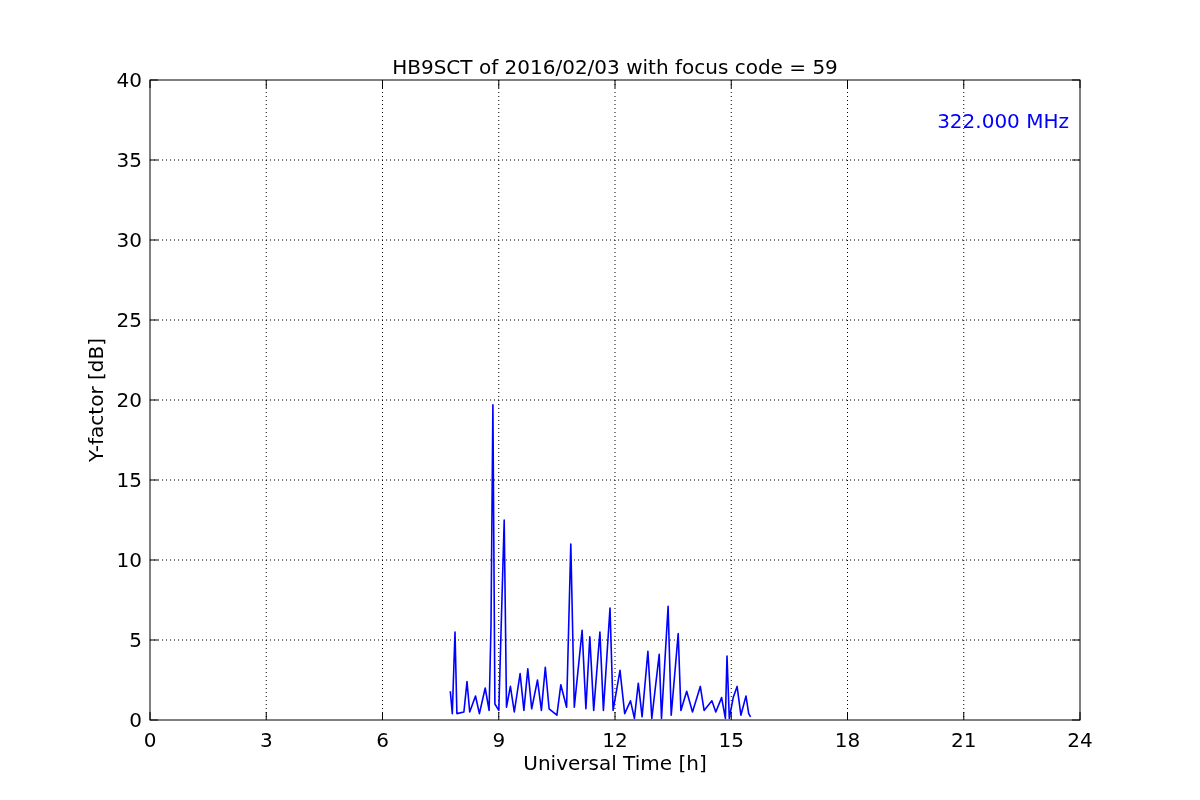 This screenshot has width=1200, height=800. Describe the element at coordinates (129, 320) in the screenshot. I see `tick-label: 25` at that location.